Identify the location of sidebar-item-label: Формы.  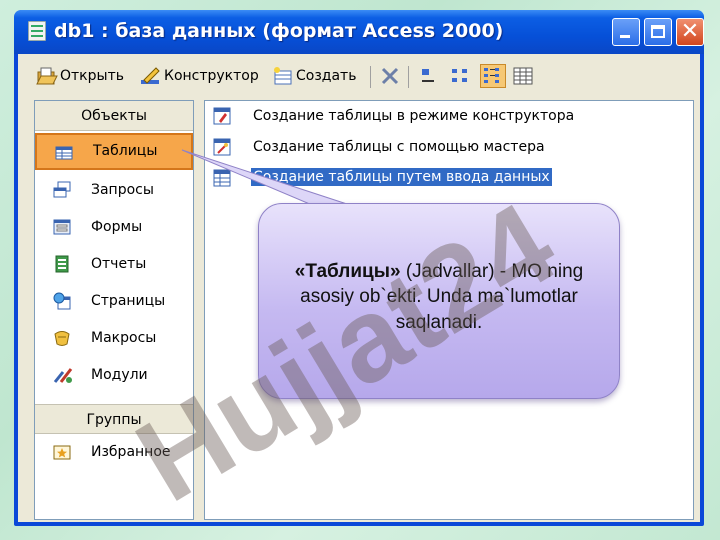
(117, 227).